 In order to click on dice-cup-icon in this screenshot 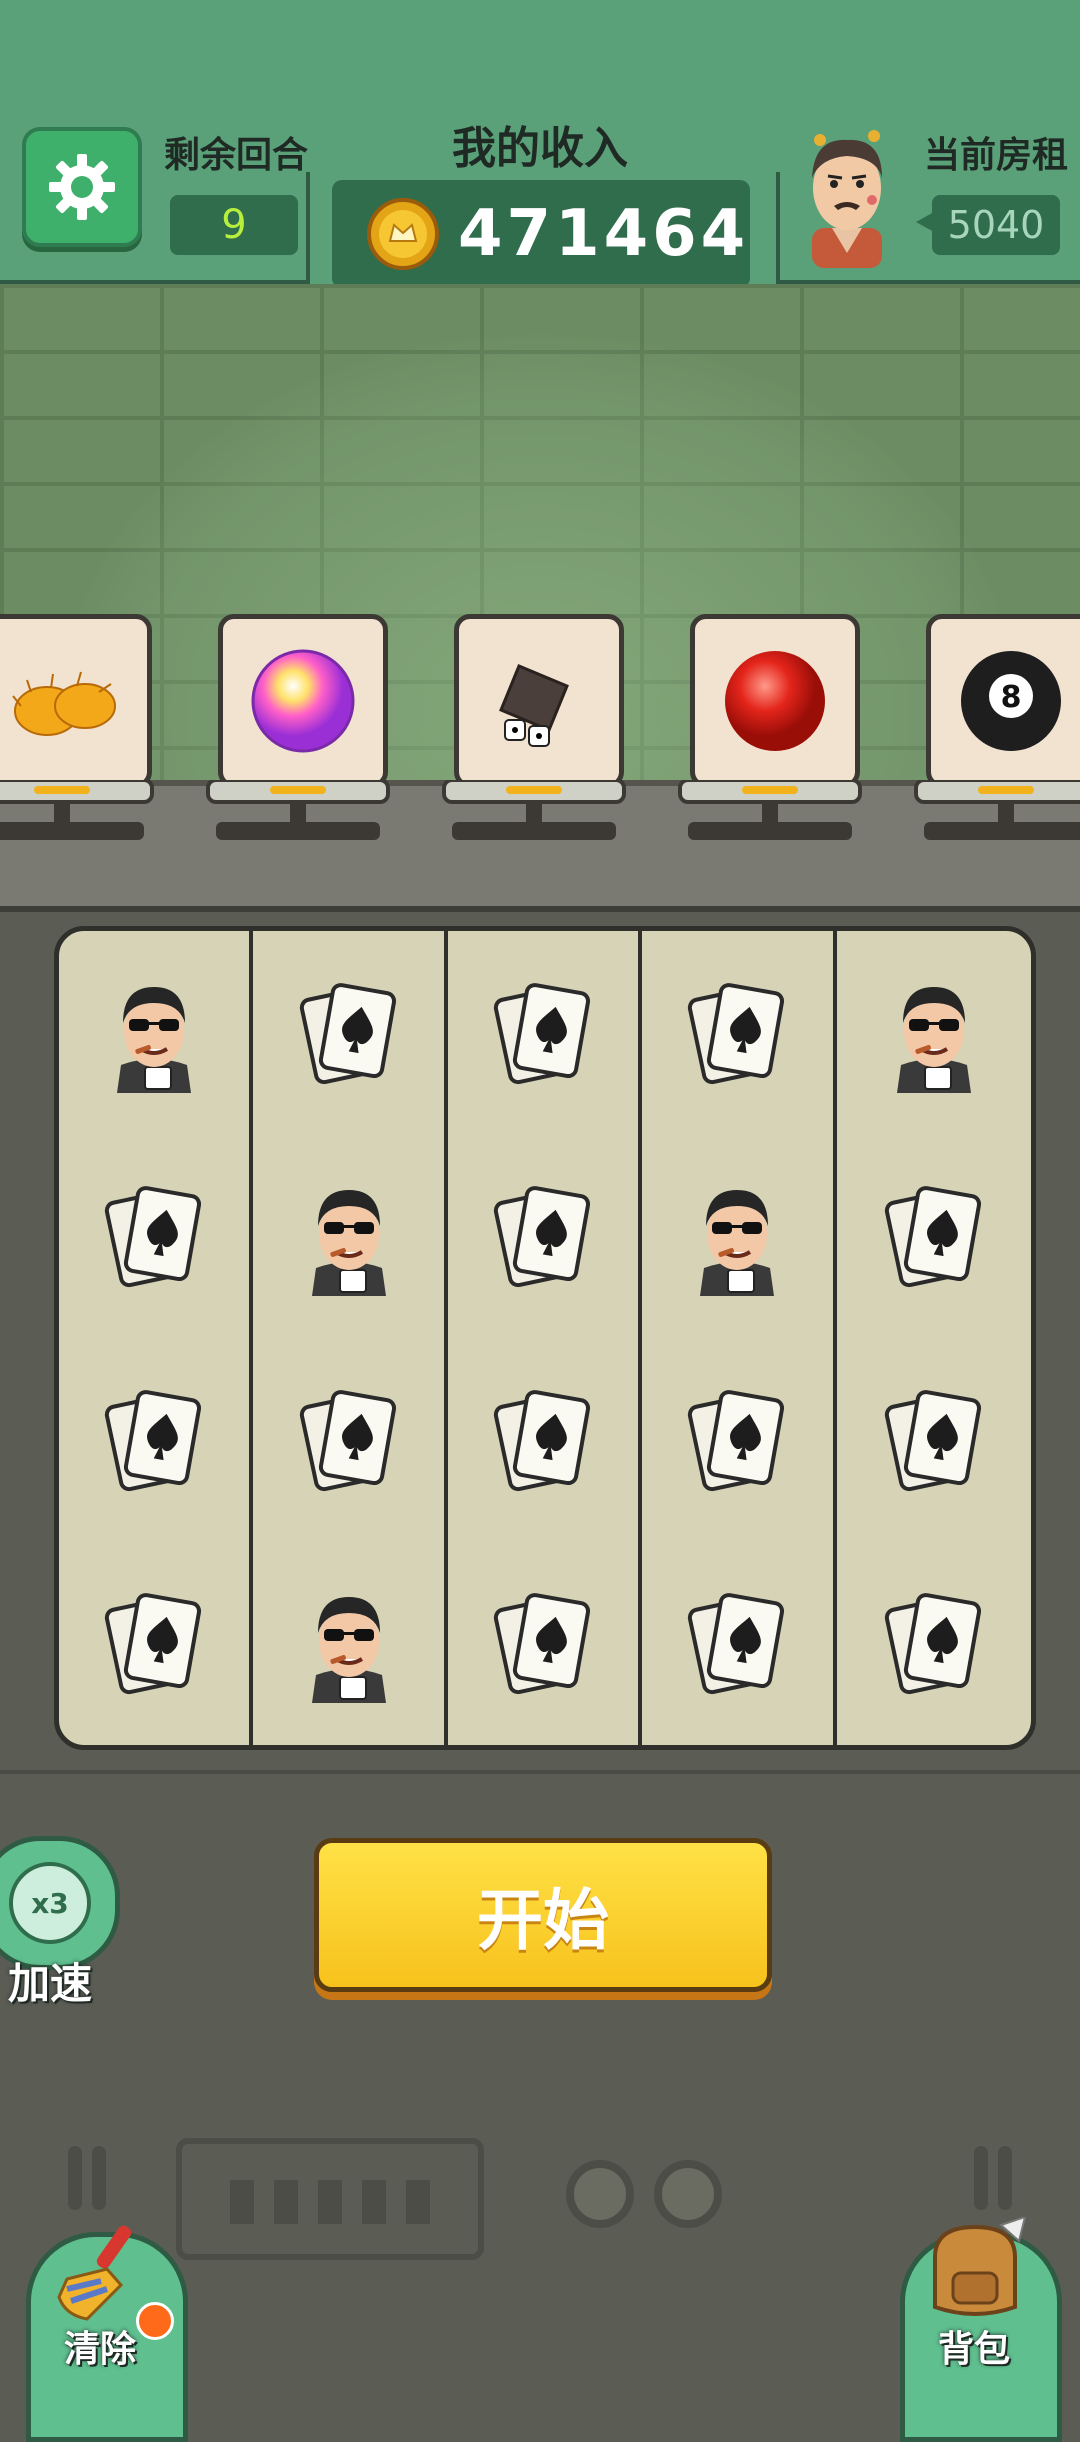, I will do `click(534, 705)`.